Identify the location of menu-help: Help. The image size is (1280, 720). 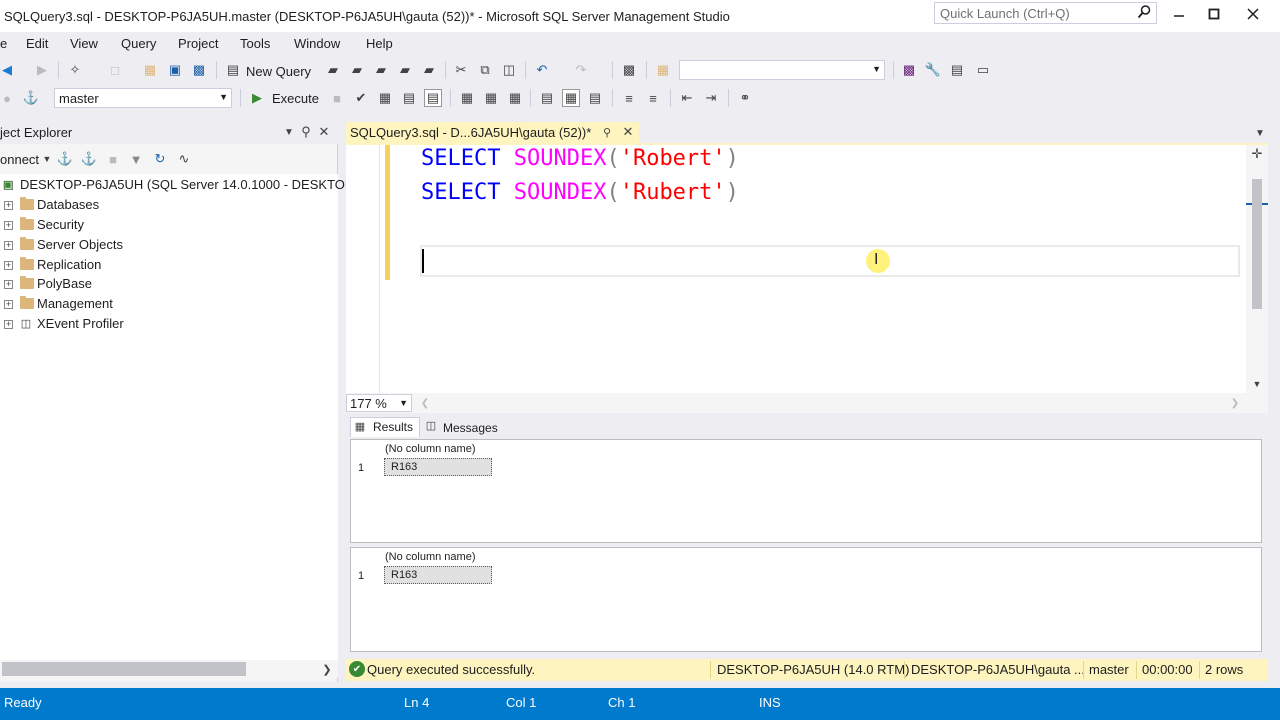
(379, 43).